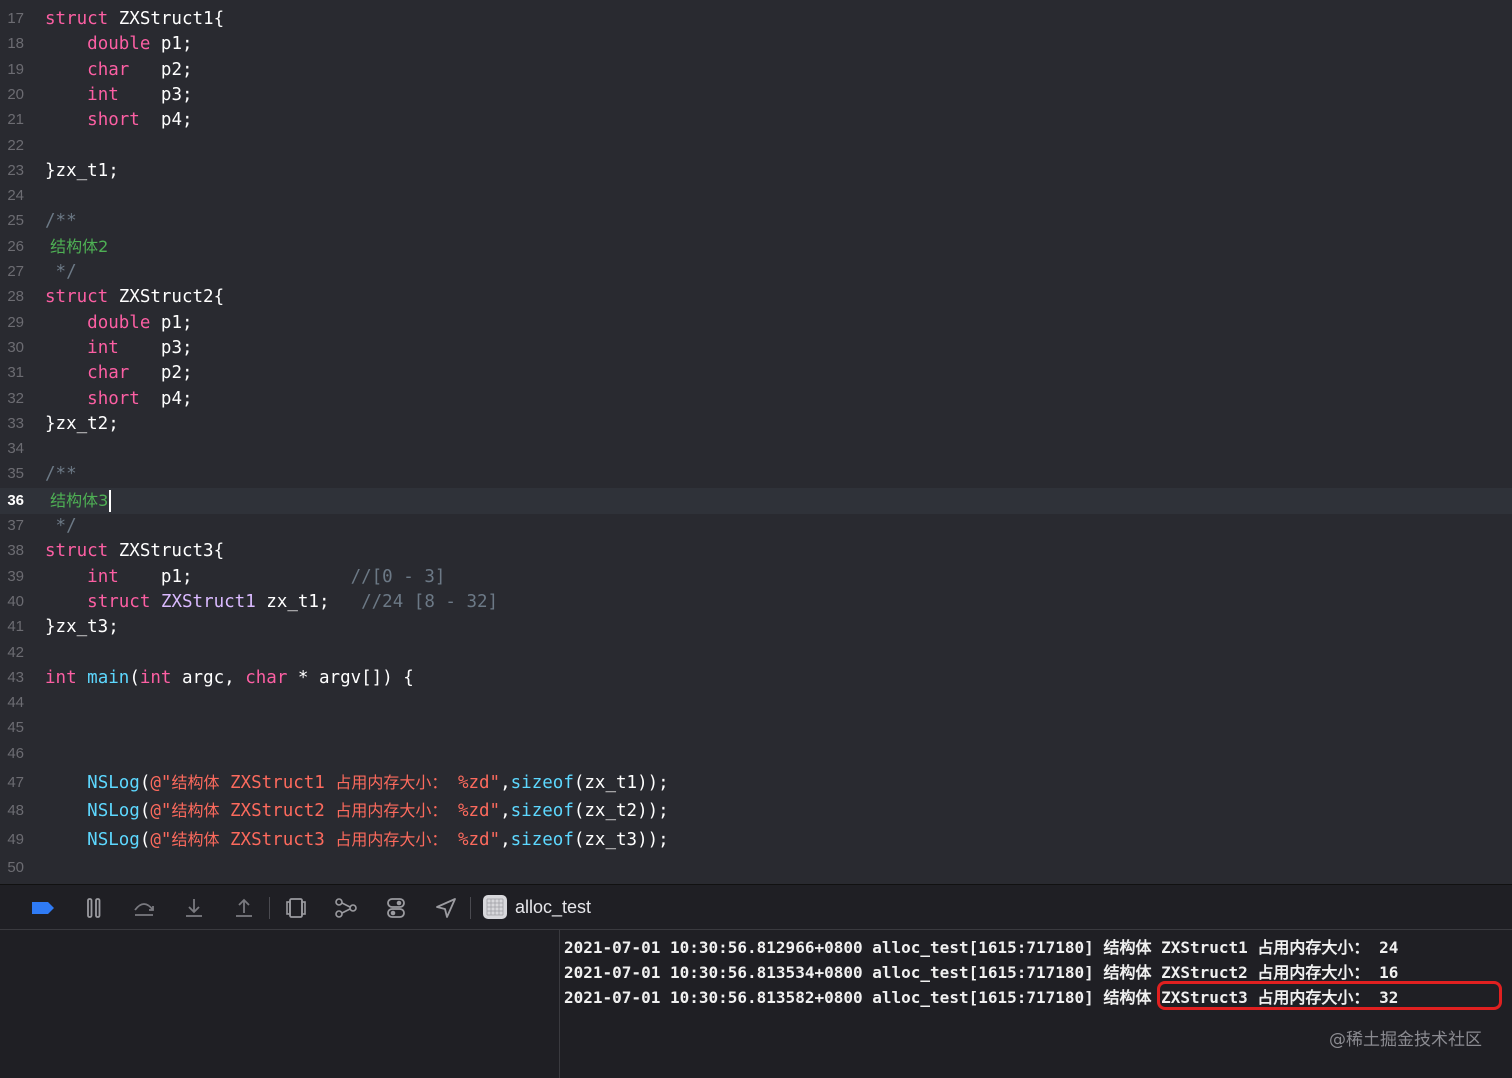 Image resolution: width=1512 pixels, height=1078 pixels. What do you see at coordinates (756, 44) in the screenshot?
I see `code-line: 18 double p1;` at bounding box center [756, 44].